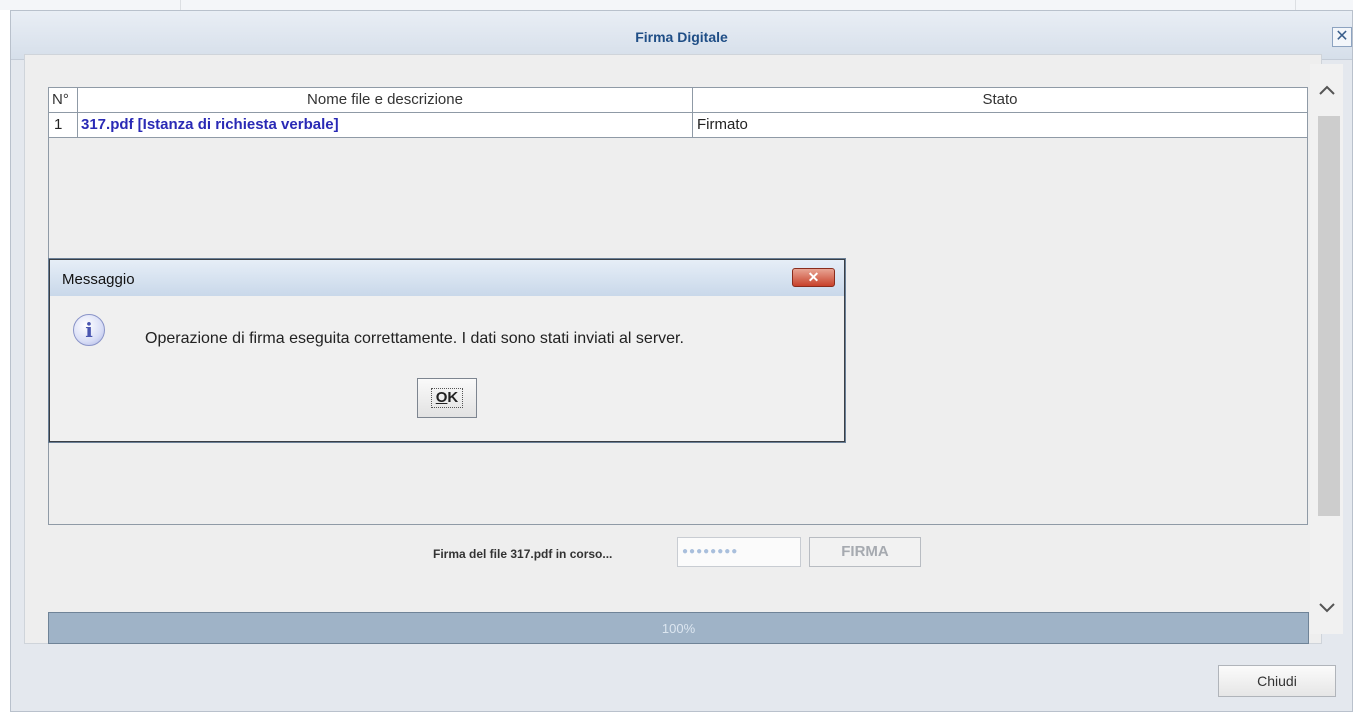 The height and width of the screenshot is (720, 1353). What do you see at coordinates (63, 100) in the screenshot?
I see `column-header-number: N°` at bounding box center [63, 100].